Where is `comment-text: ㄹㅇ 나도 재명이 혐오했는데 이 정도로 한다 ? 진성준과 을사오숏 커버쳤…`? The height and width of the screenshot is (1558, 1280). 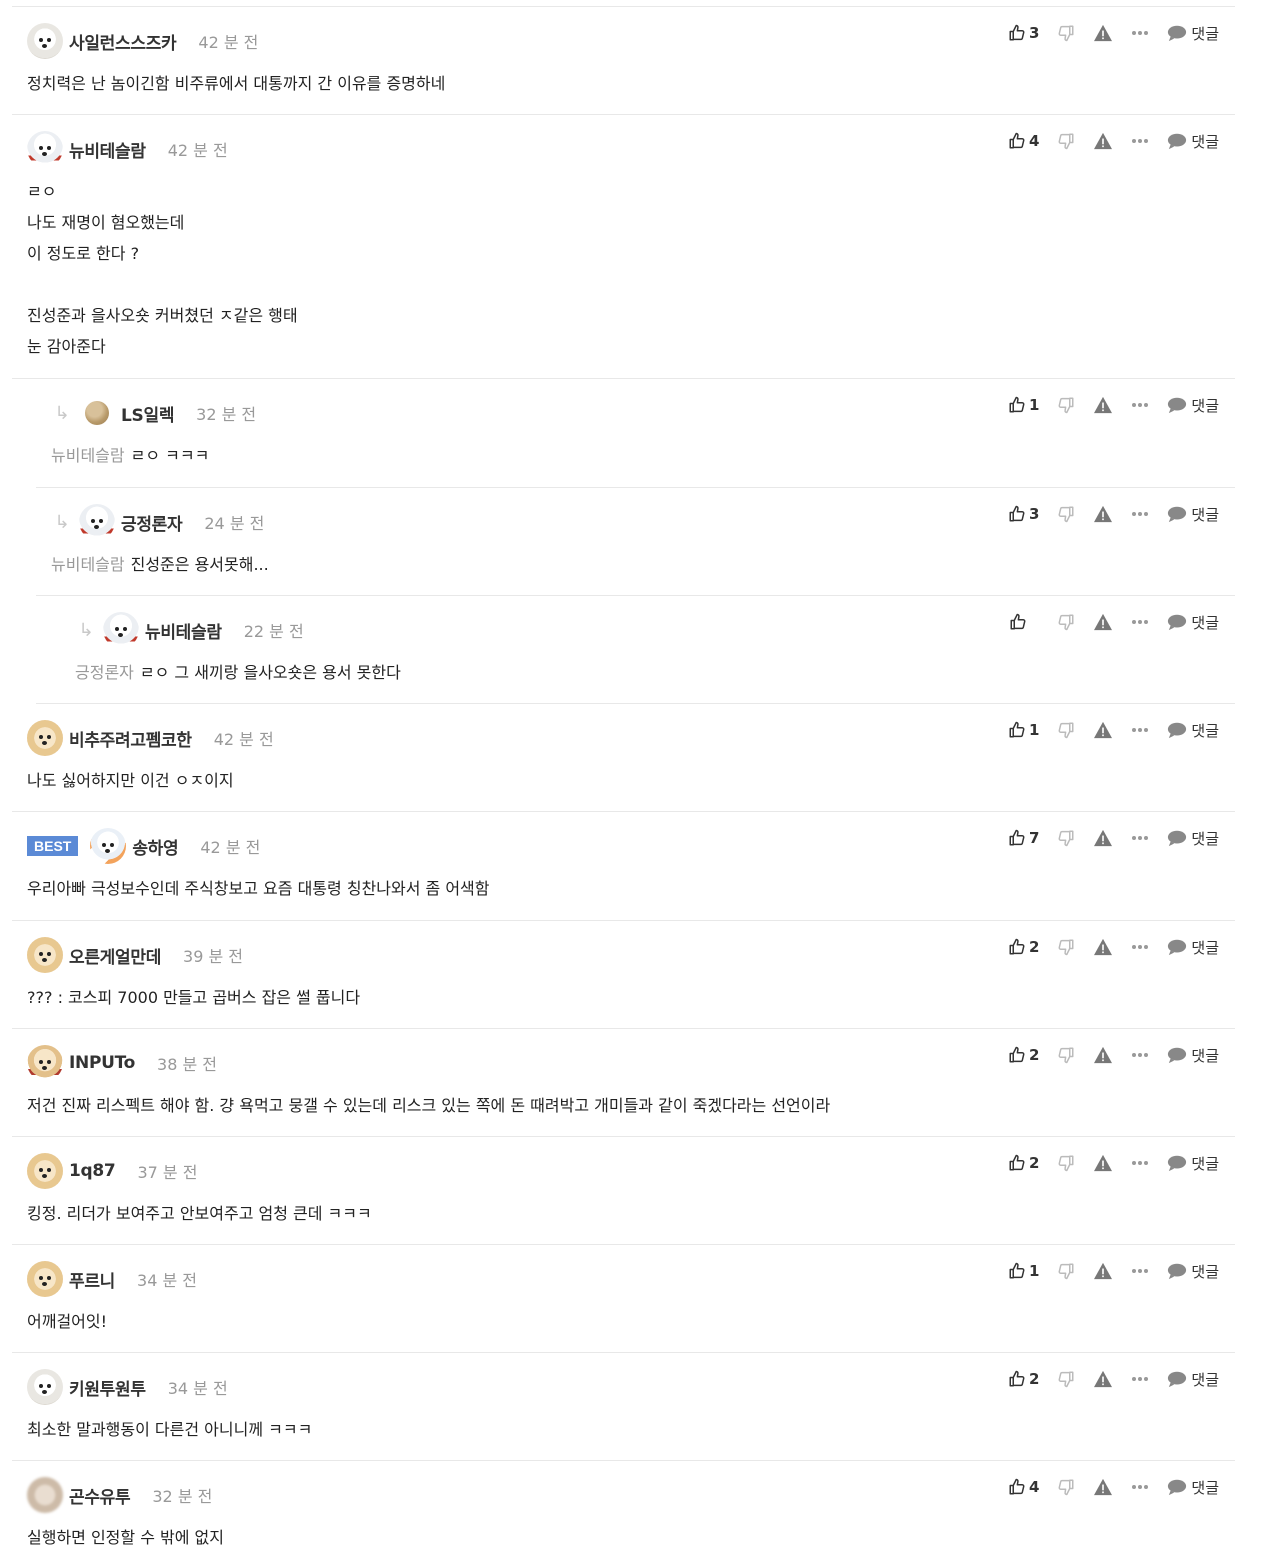
comment-text: ㄹㅇ 나도 재명이 혐오했는데 이 정도로 한다 ? 진성준과 을사오숏 커버쳤… is located at coordinates (162, 269).